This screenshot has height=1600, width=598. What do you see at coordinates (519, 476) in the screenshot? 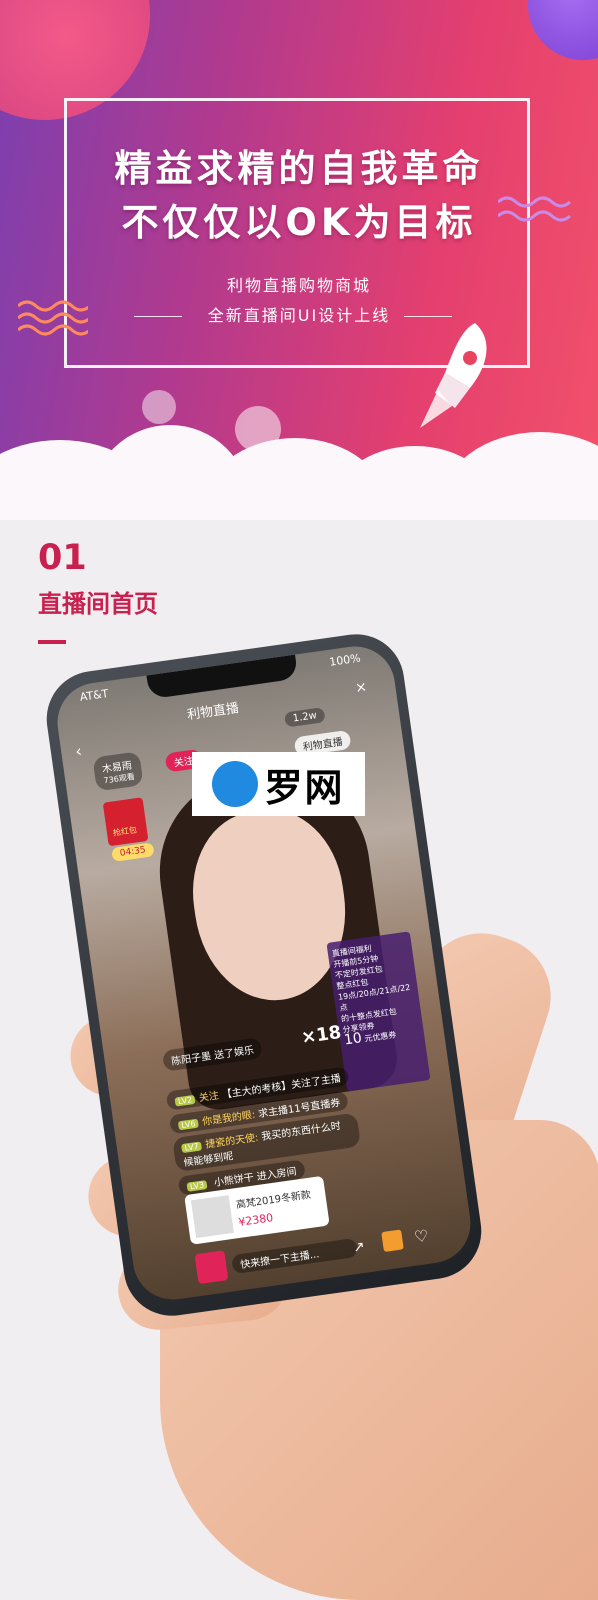
I see `cloud` at bounding box center [519, 476].